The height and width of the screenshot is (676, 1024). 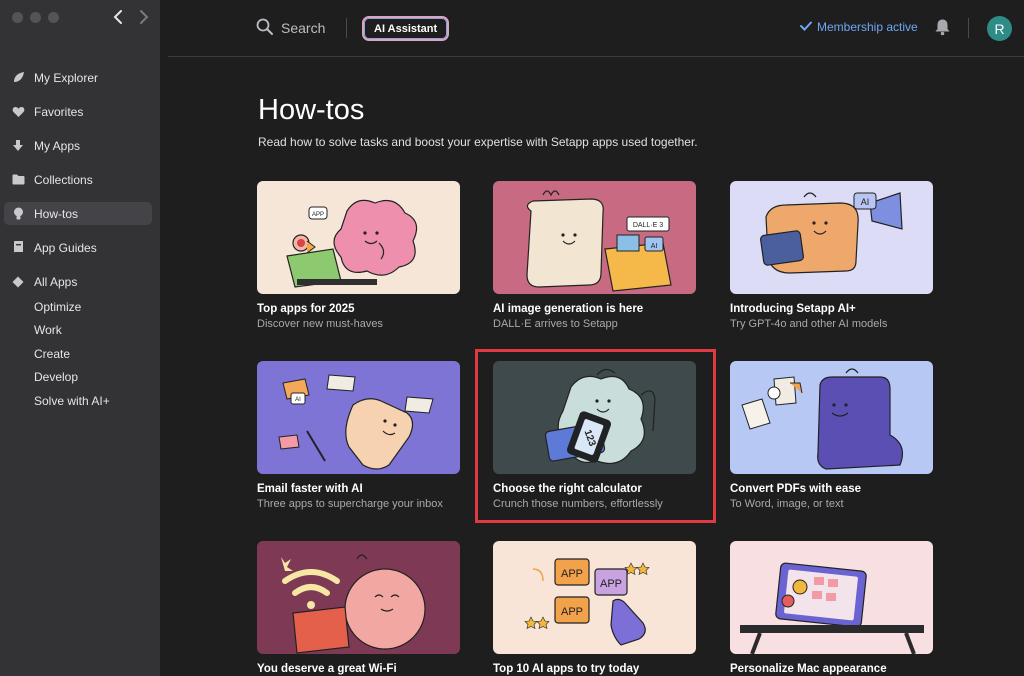 I want to click on card-illustration: 123, so click(x=594, y=417).